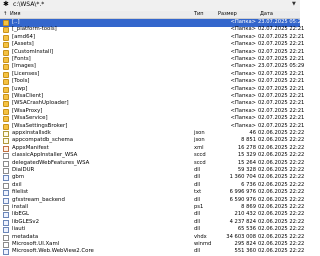 The height and width of the screenshot is (256, 320). What do you see at coordinates (294, 4) in the screenshot?
I see `chevron-down-icon: ▼` at bounding box center [294, 4].